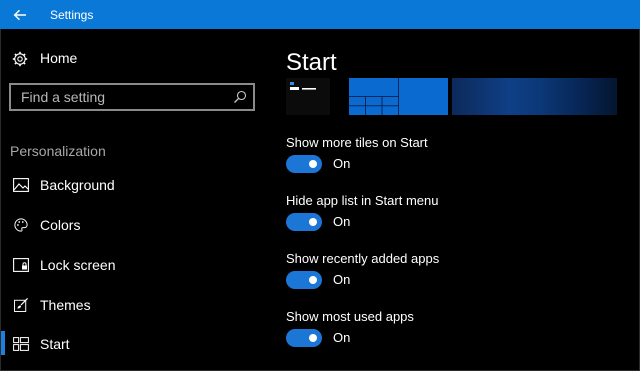 This screenshot has width=640, height=371. I want to click on brush-icon, so click(21, 305).